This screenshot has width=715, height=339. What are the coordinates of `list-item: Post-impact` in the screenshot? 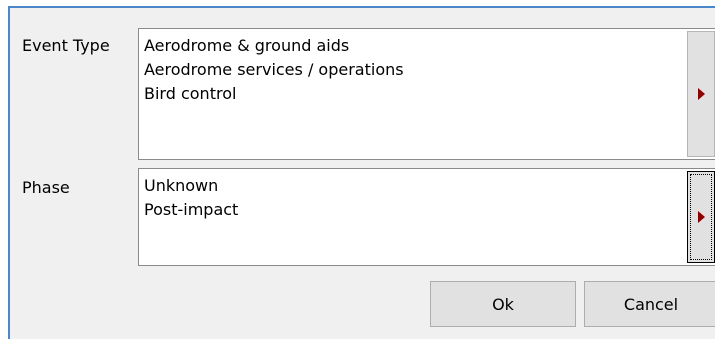 It's located at (413, 210).